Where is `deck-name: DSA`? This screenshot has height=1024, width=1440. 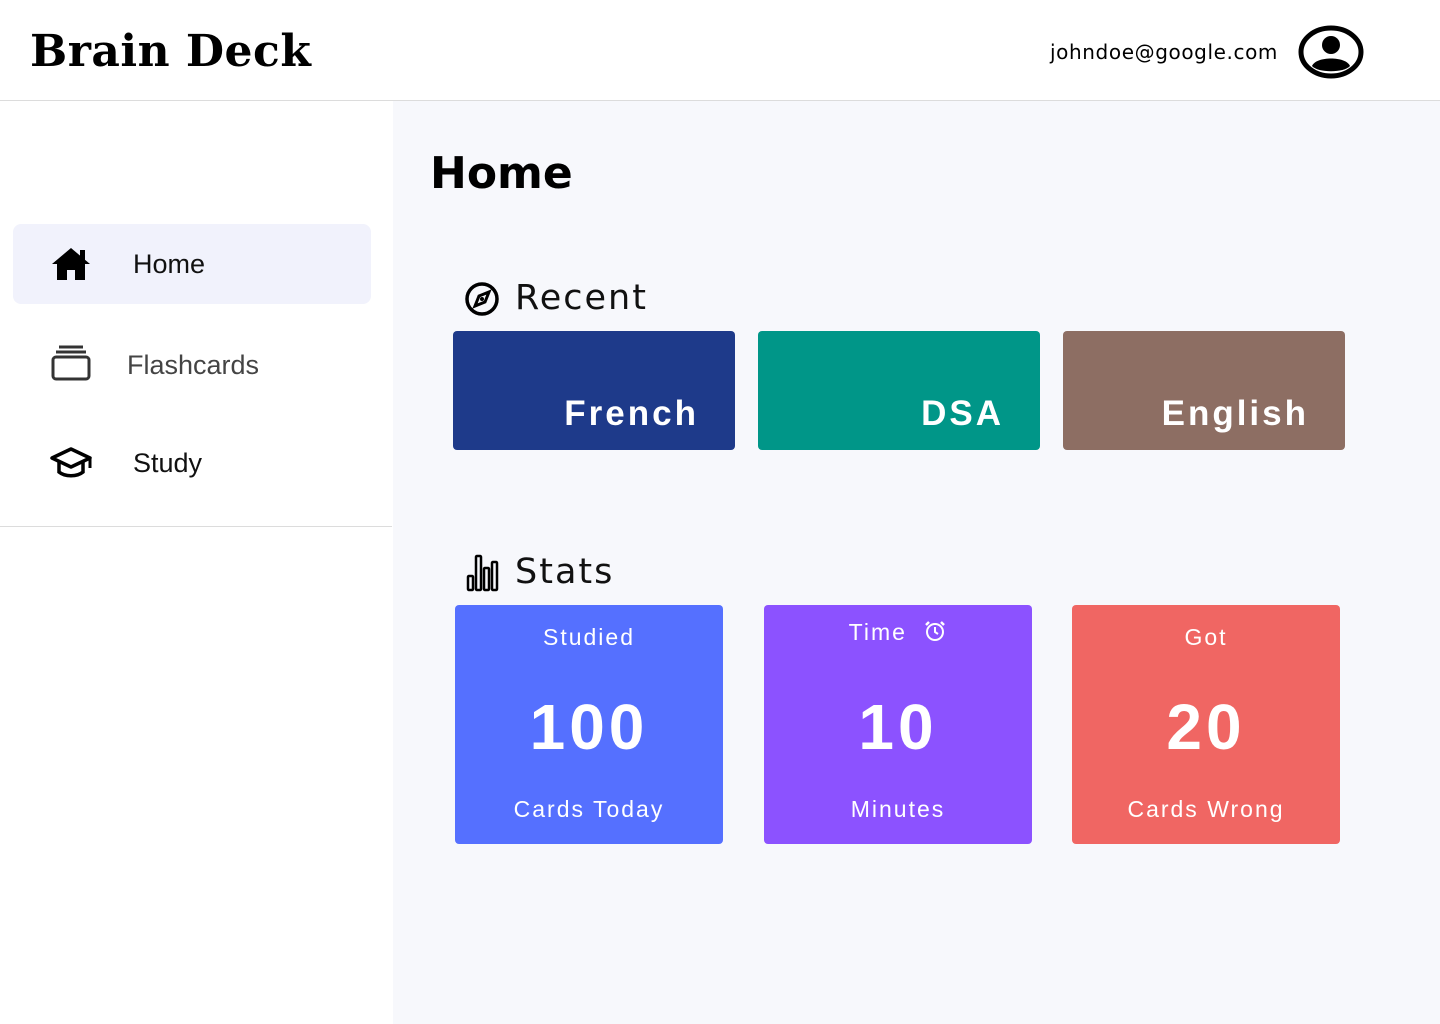 deck-name: DSA is located at coordinates (962, 413).